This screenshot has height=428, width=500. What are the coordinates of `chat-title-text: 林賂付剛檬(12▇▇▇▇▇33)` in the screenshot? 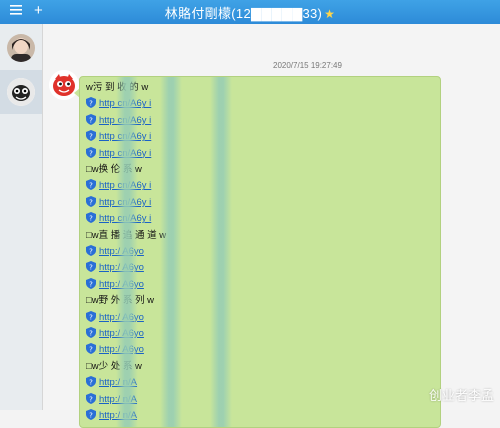 It's located at (243, 13).